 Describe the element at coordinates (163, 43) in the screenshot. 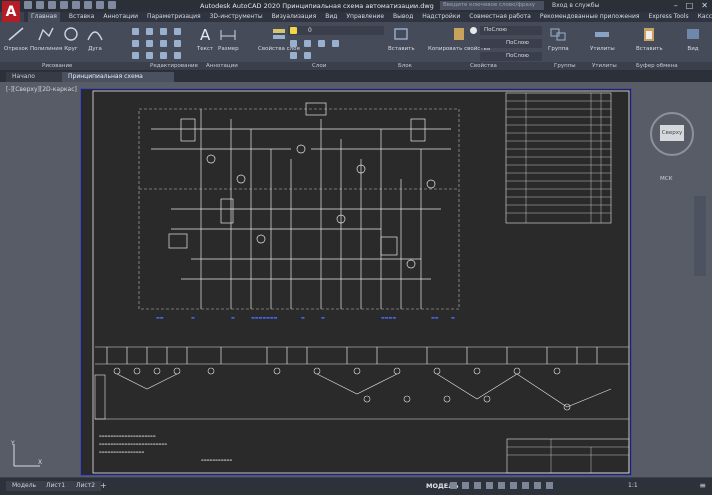

I see `fillet-icon` at that location.